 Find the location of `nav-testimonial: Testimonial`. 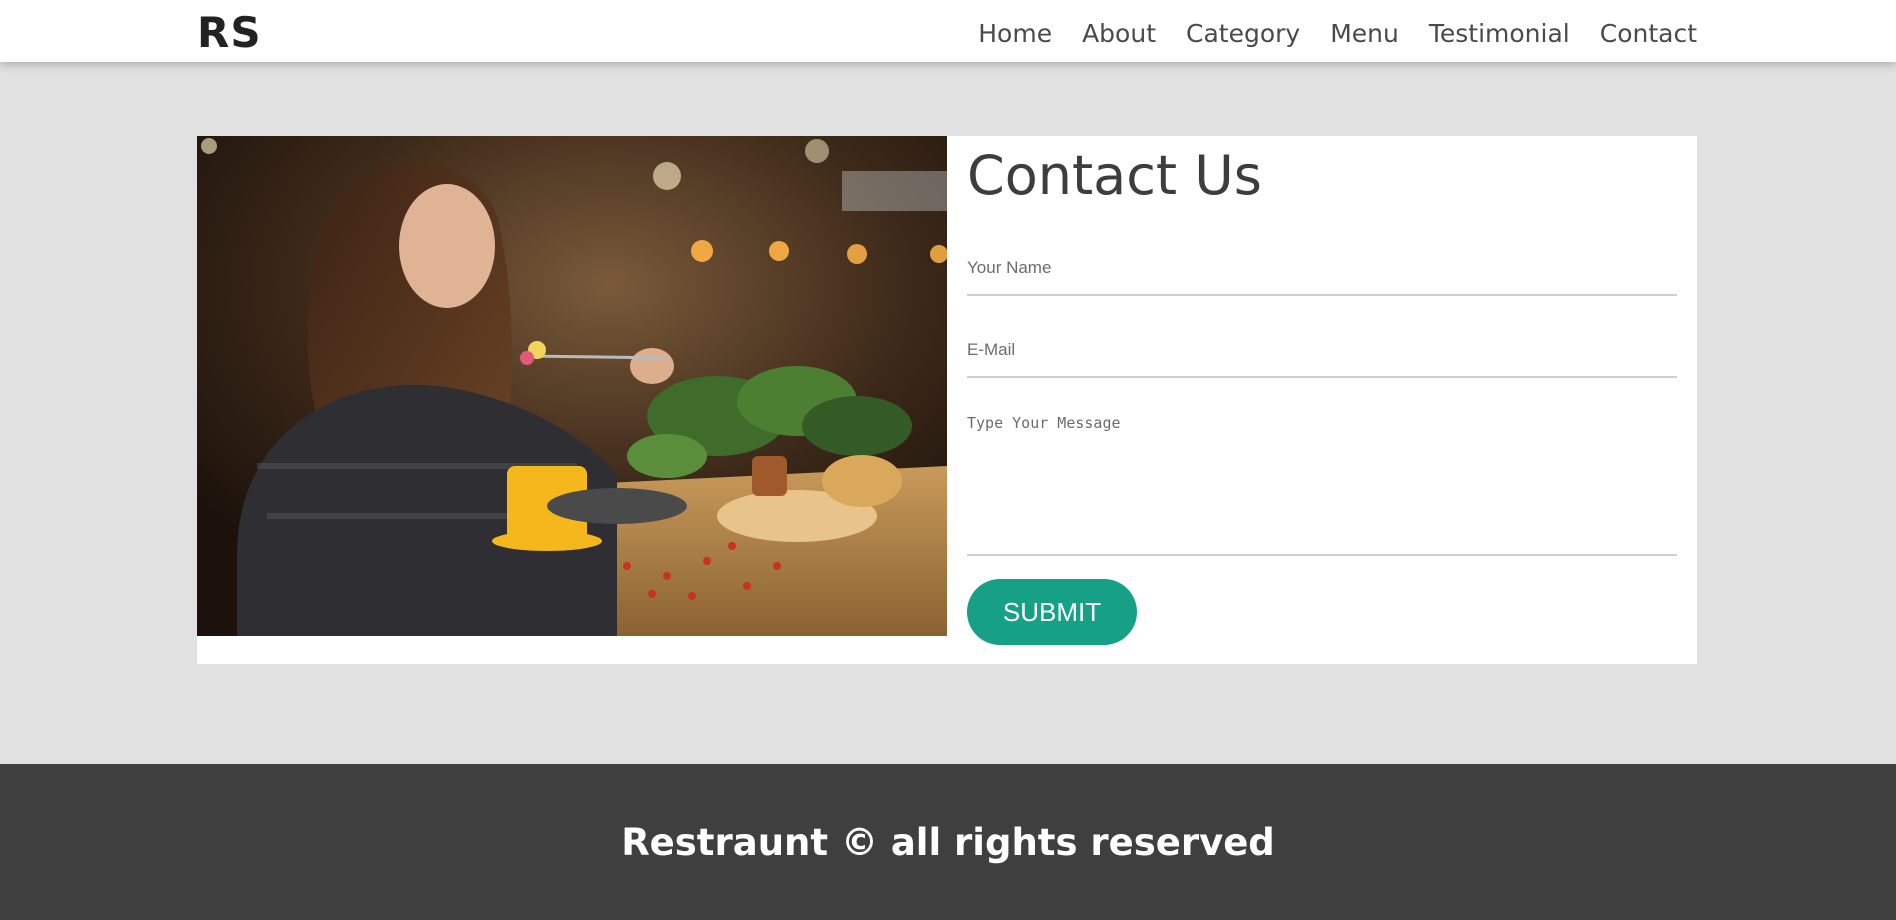

nav-testimonial: Testimonial is located at coordinates (1499, 34).